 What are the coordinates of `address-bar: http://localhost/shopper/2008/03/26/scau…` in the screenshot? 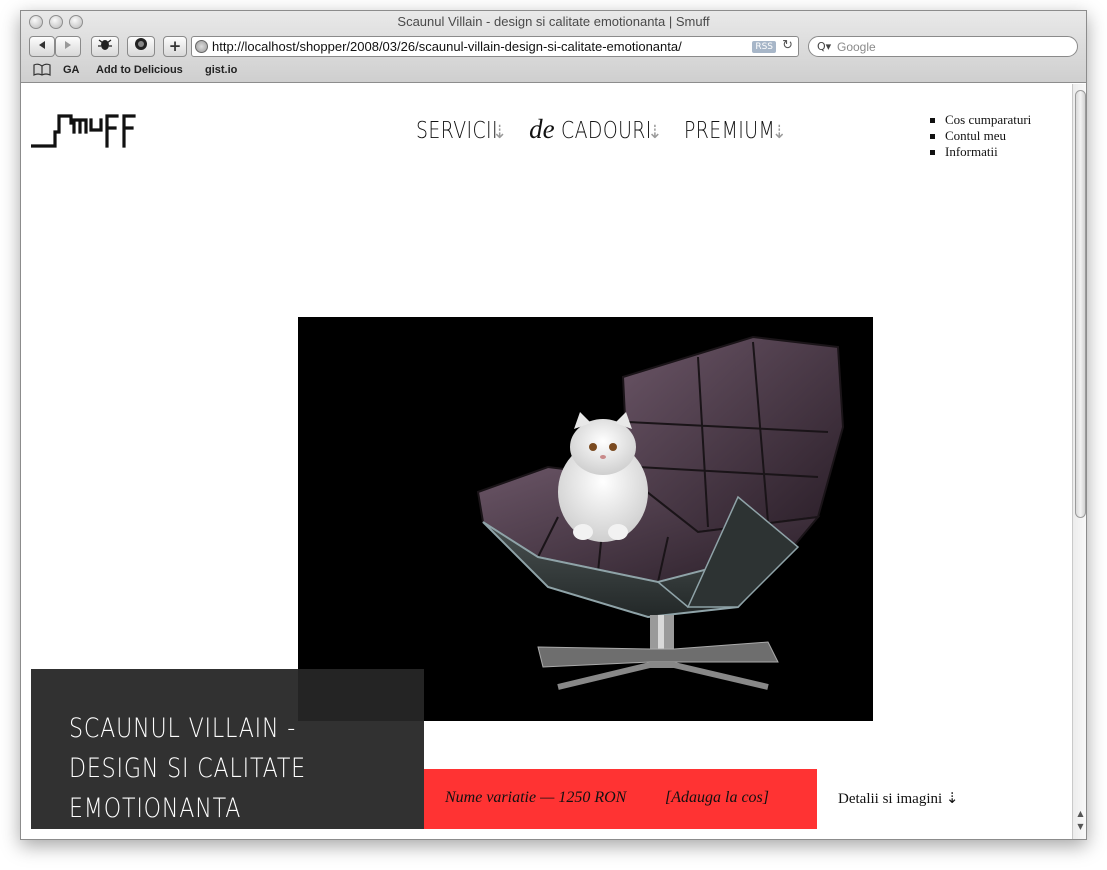 It's located at (495, 46).